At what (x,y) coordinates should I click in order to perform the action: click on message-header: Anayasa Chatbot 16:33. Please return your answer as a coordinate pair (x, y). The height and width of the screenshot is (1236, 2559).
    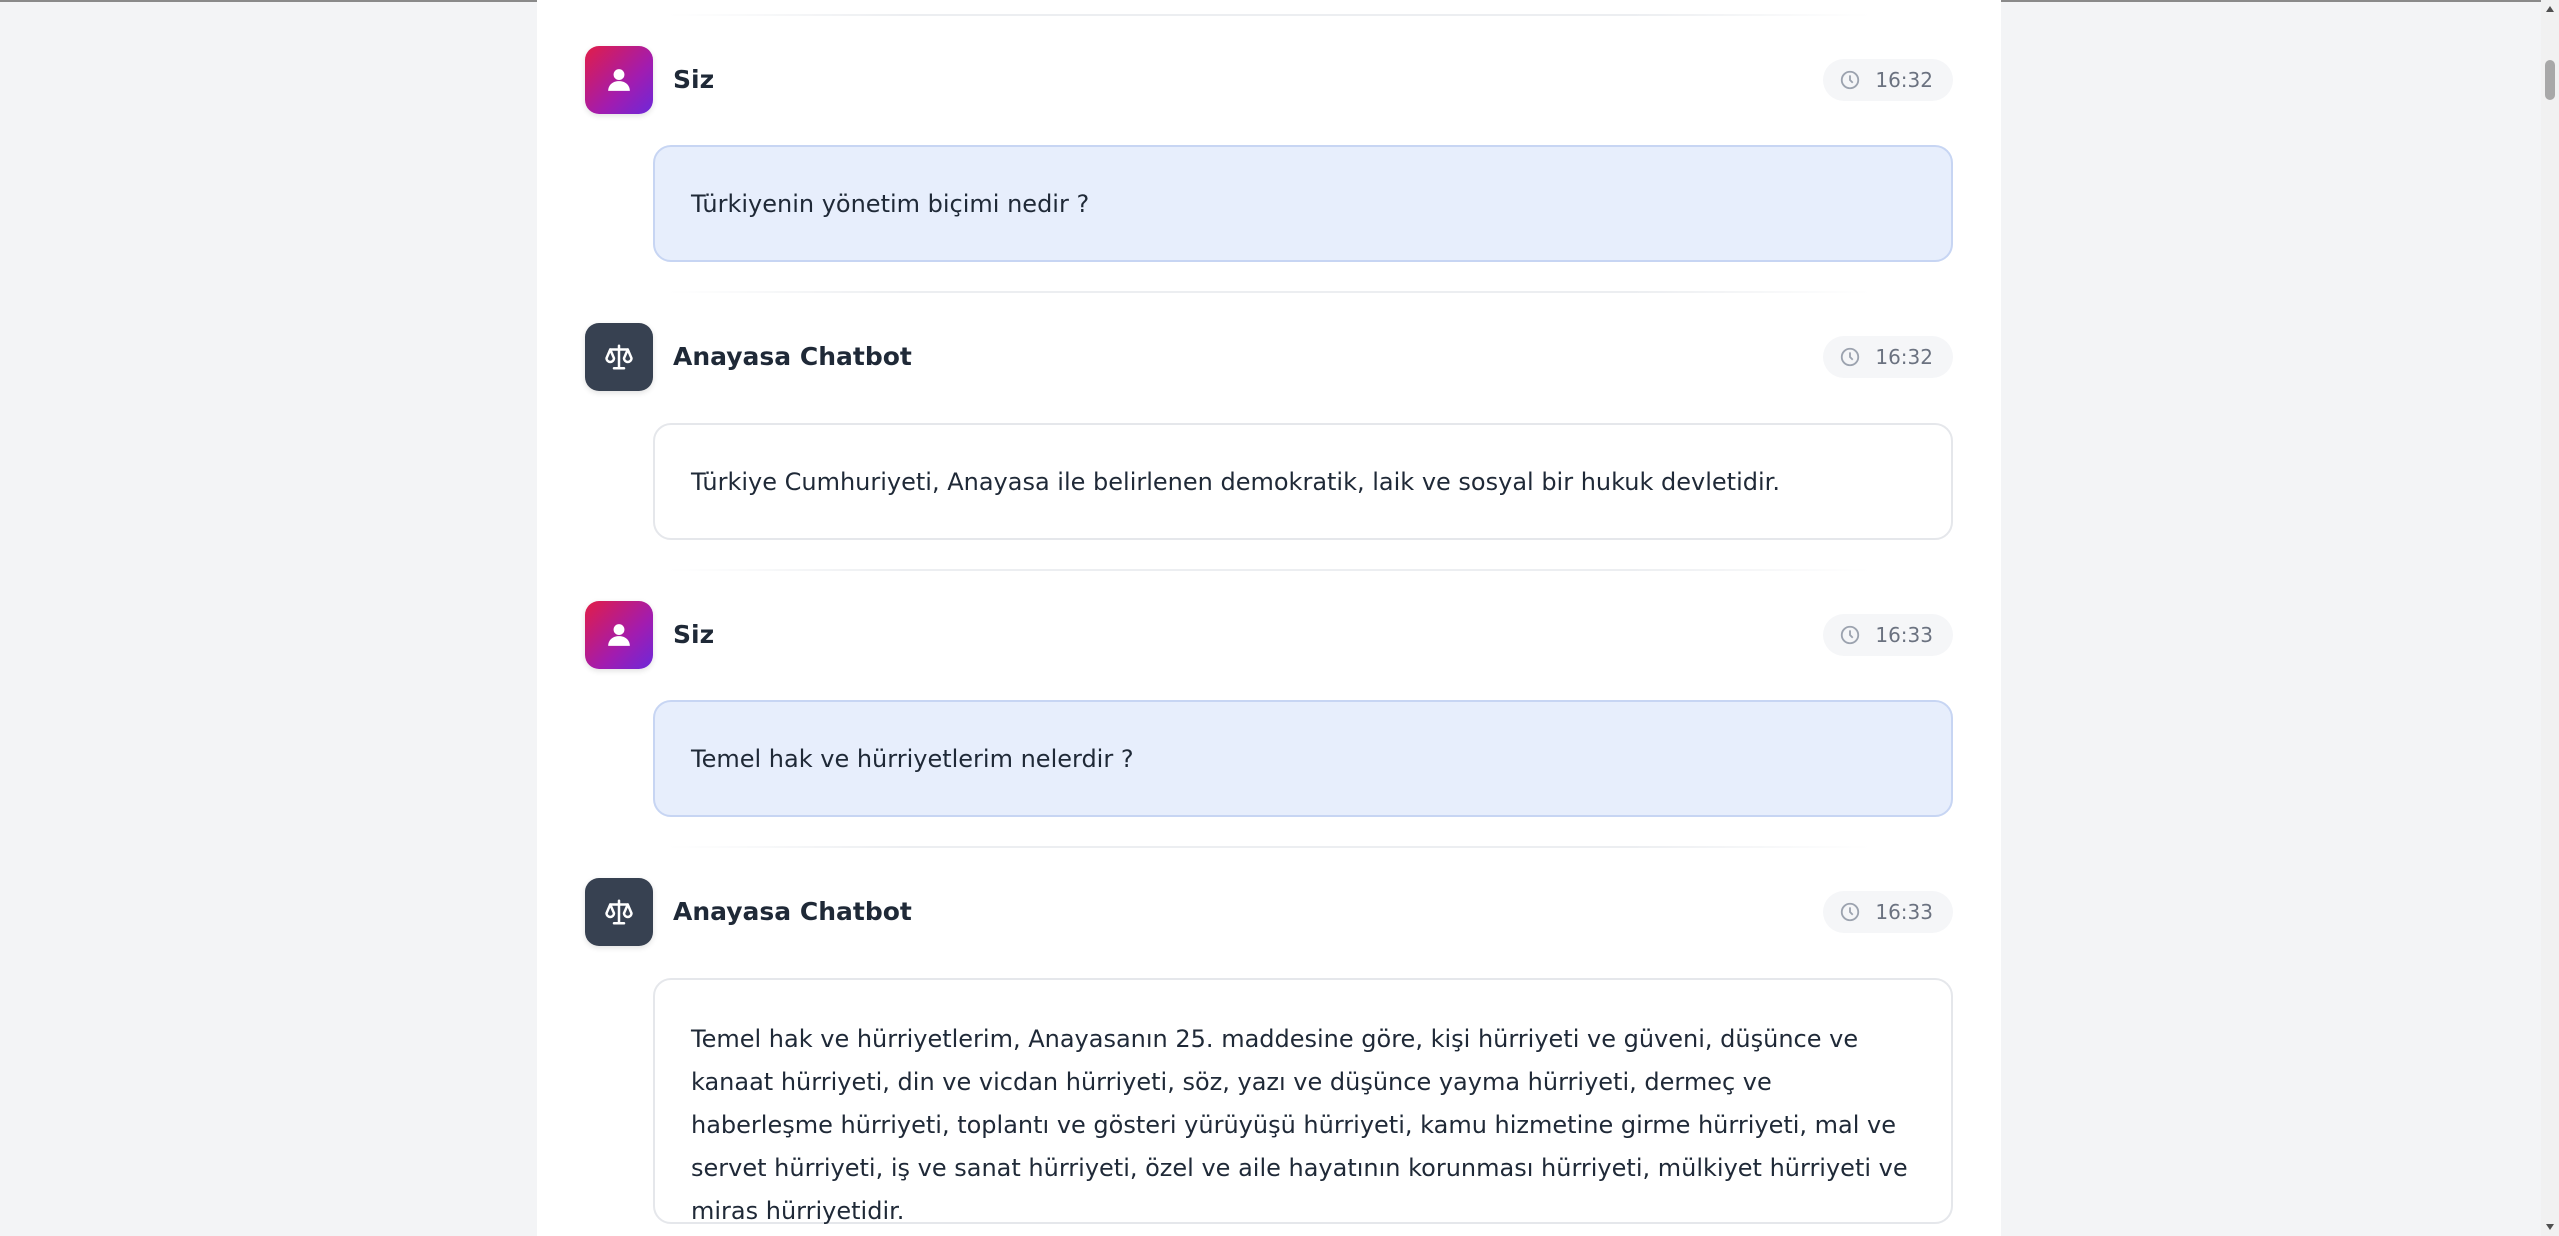
    Looking at the image, I should click on (1269, 912).